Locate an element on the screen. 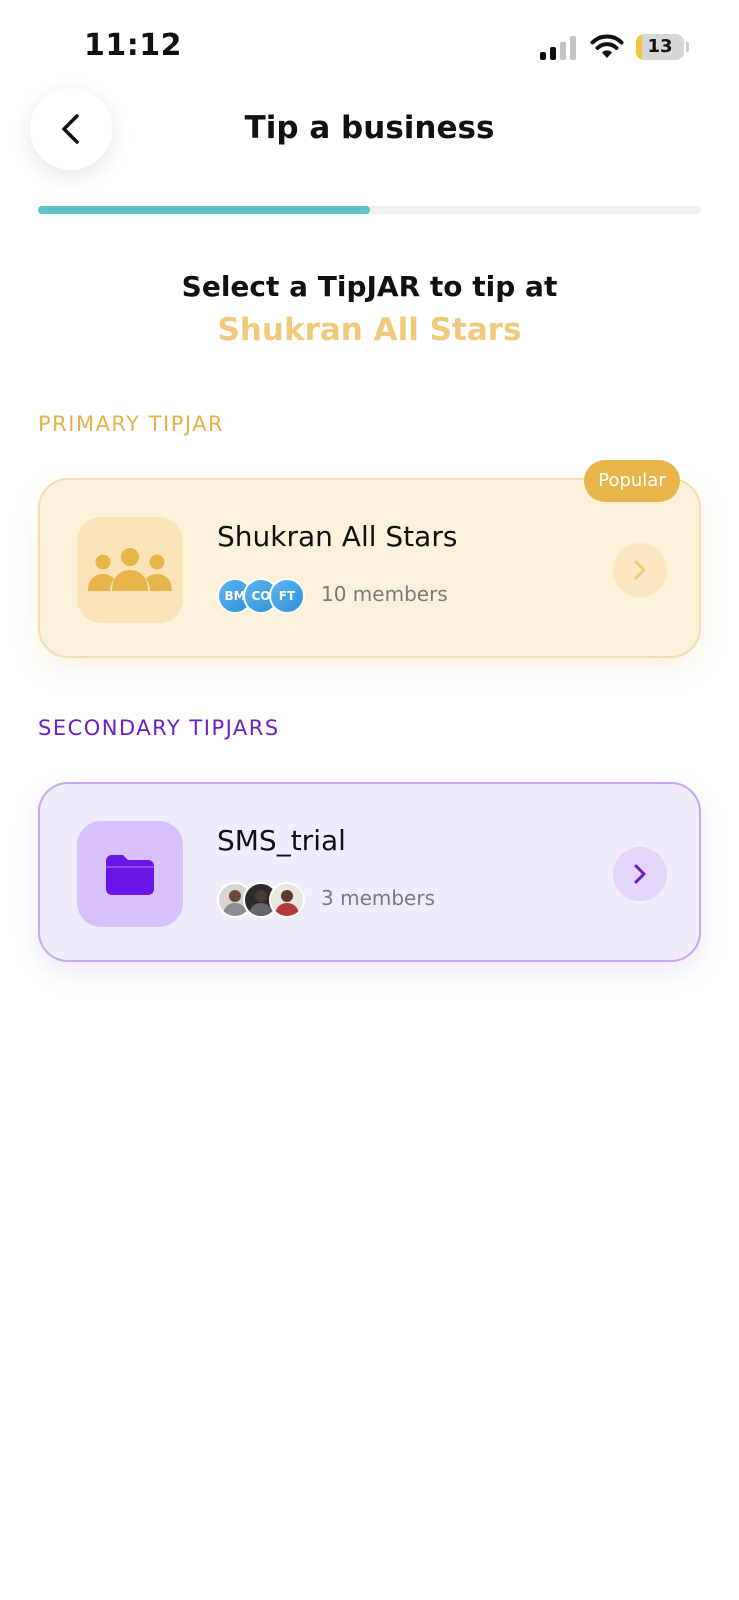 Image resolution: width=739 pixels, height=1600 pixels. popular-badge: Popular is located at coordinates (632, 481).